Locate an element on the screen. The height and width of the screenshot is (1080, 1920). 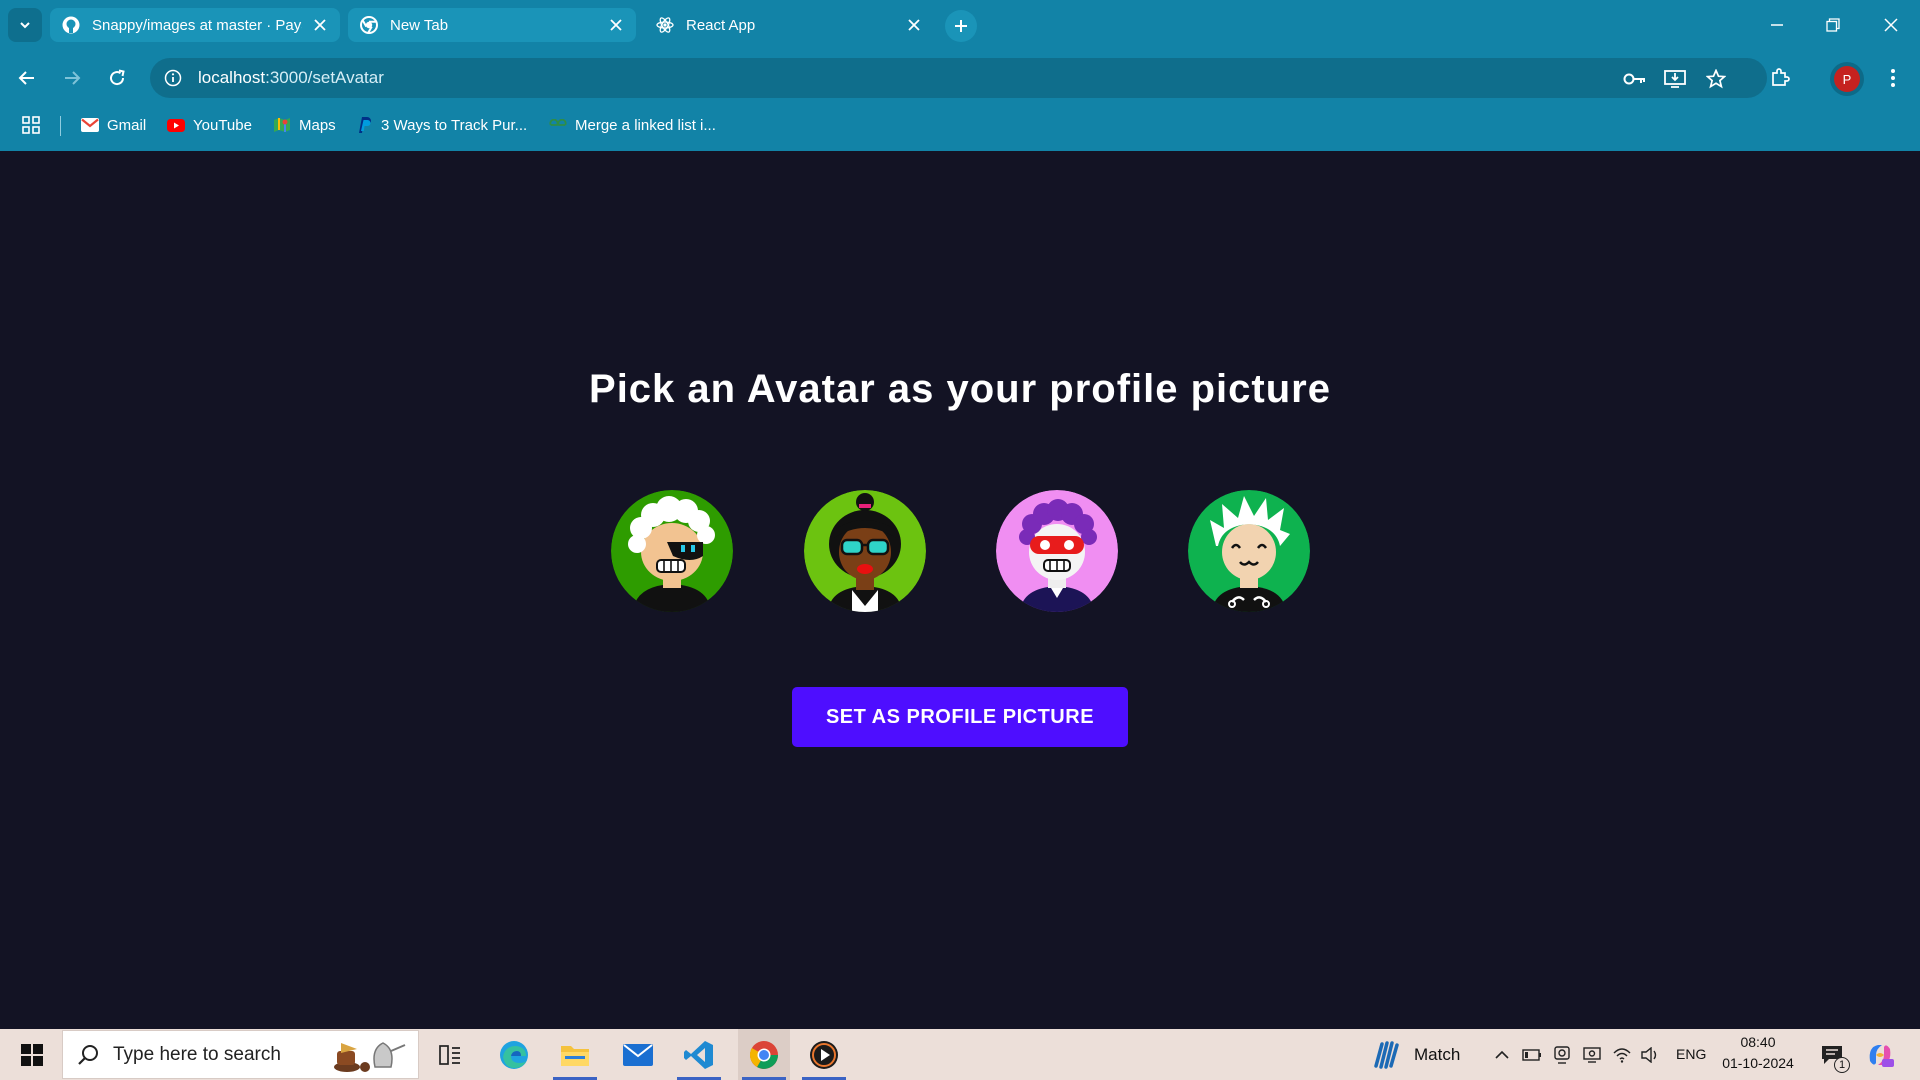
battery-tray-icon is located at coordinates (1532, 1054).